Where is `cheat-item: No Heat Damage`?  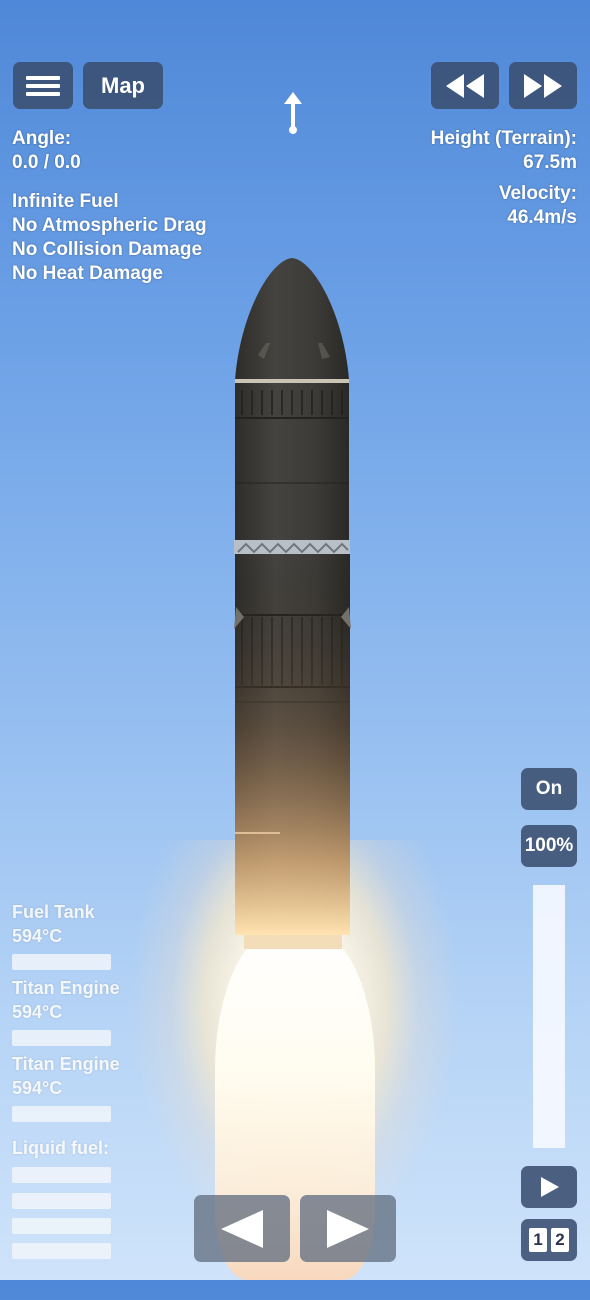 cheat-item: No Heat Damage is located at coordinates (87, 273).